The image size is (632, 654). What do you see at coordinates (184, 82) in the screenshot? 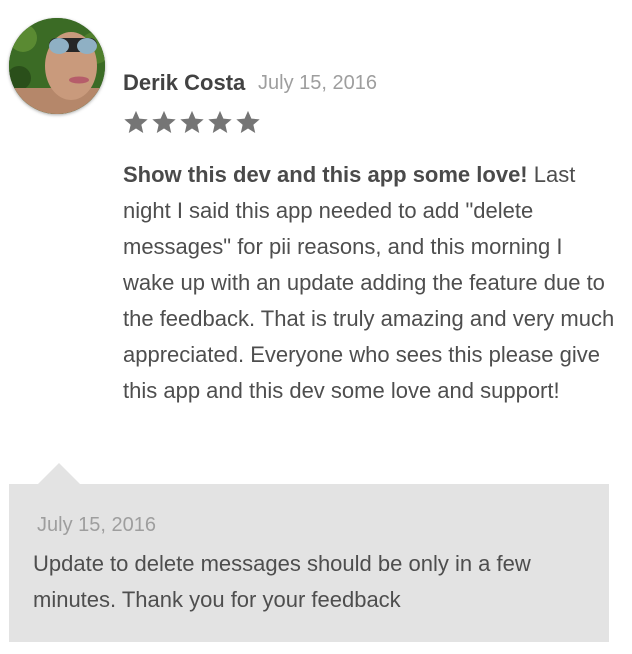
I see `reviewer-name: Derik Costa` at bounding box center [184, 82].